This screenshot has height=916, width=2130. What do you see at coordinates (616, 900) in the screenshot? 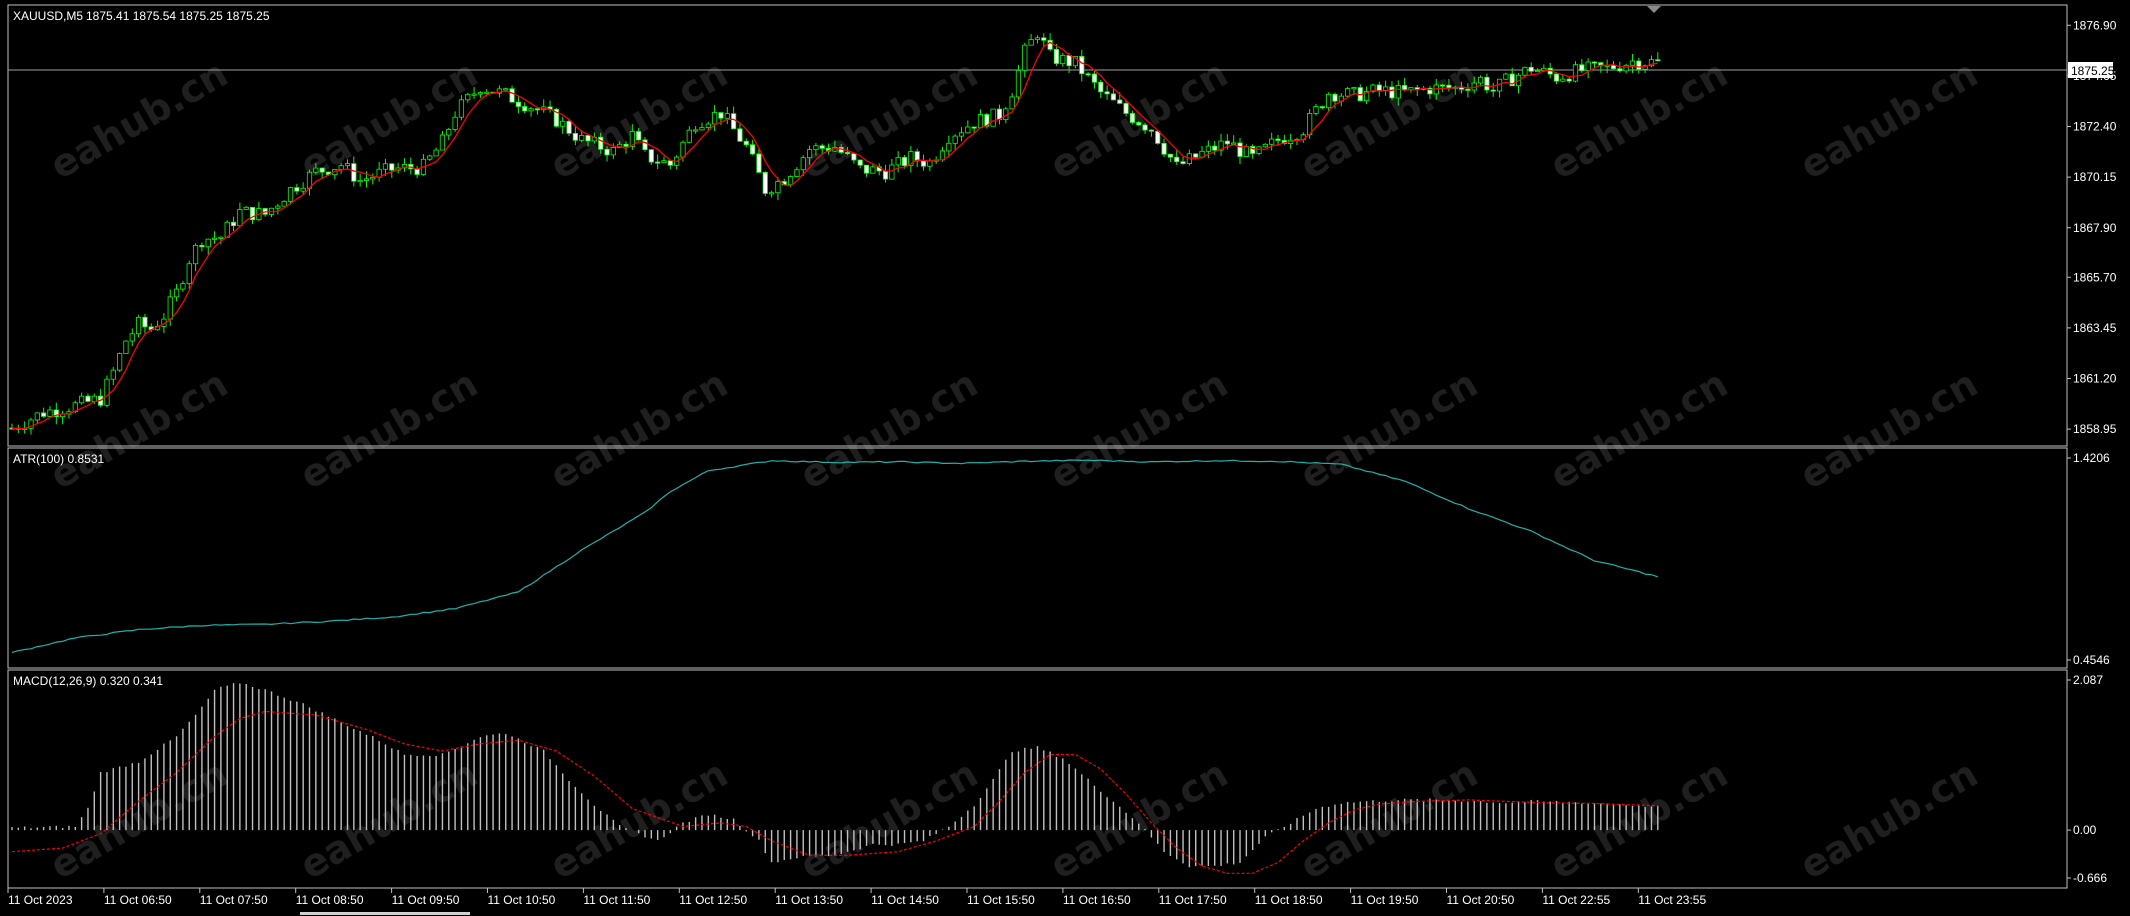
I see `time-tick-label: 11 Oct 11:50` at bounding box center [616, 900].